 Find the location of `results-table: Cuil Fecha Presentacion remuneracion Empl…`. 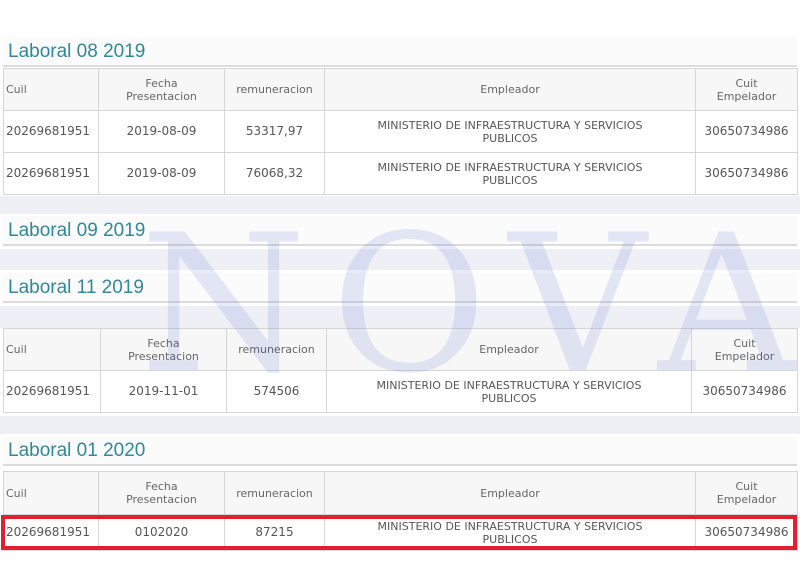

results-table: Cuil Fecha Presentacion remuneracion Empl… is located at coordinates (400, 370).